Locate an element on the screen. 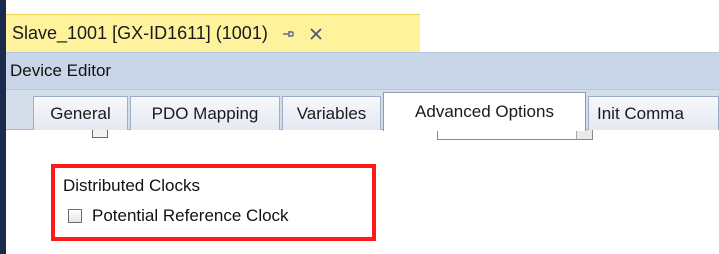 The image size is (719, 254). tab-general-label: General is located at coordinates (80, 113).